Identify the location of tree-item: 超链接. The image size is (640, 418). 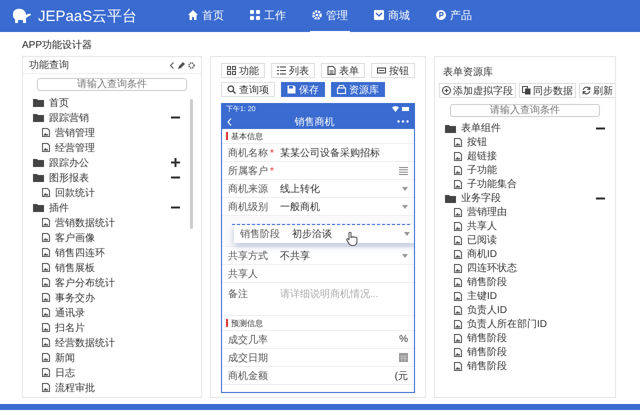
(536, 156).